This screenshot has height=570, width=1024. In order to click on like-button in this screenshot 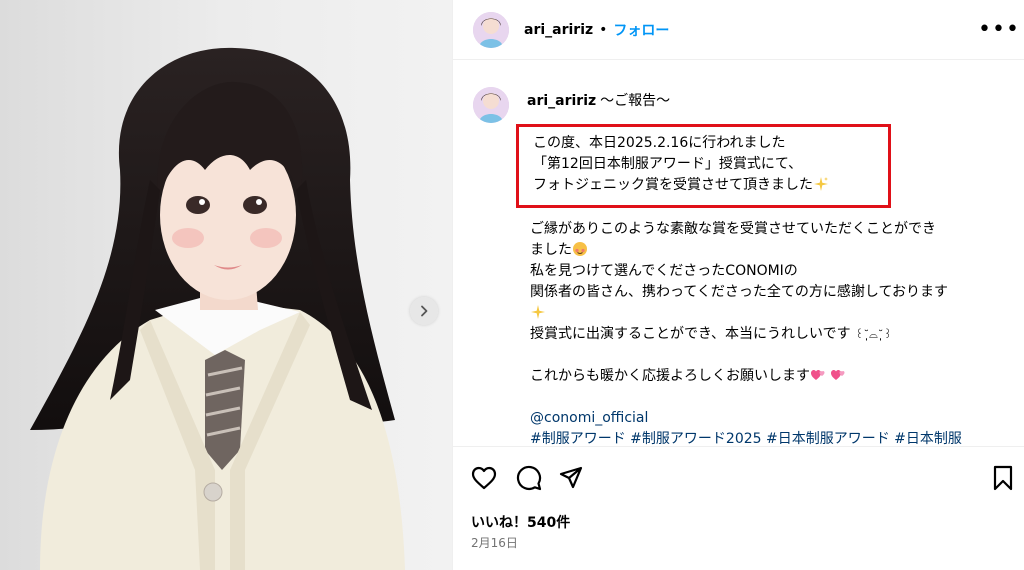, I will do `click(484, 478)`.